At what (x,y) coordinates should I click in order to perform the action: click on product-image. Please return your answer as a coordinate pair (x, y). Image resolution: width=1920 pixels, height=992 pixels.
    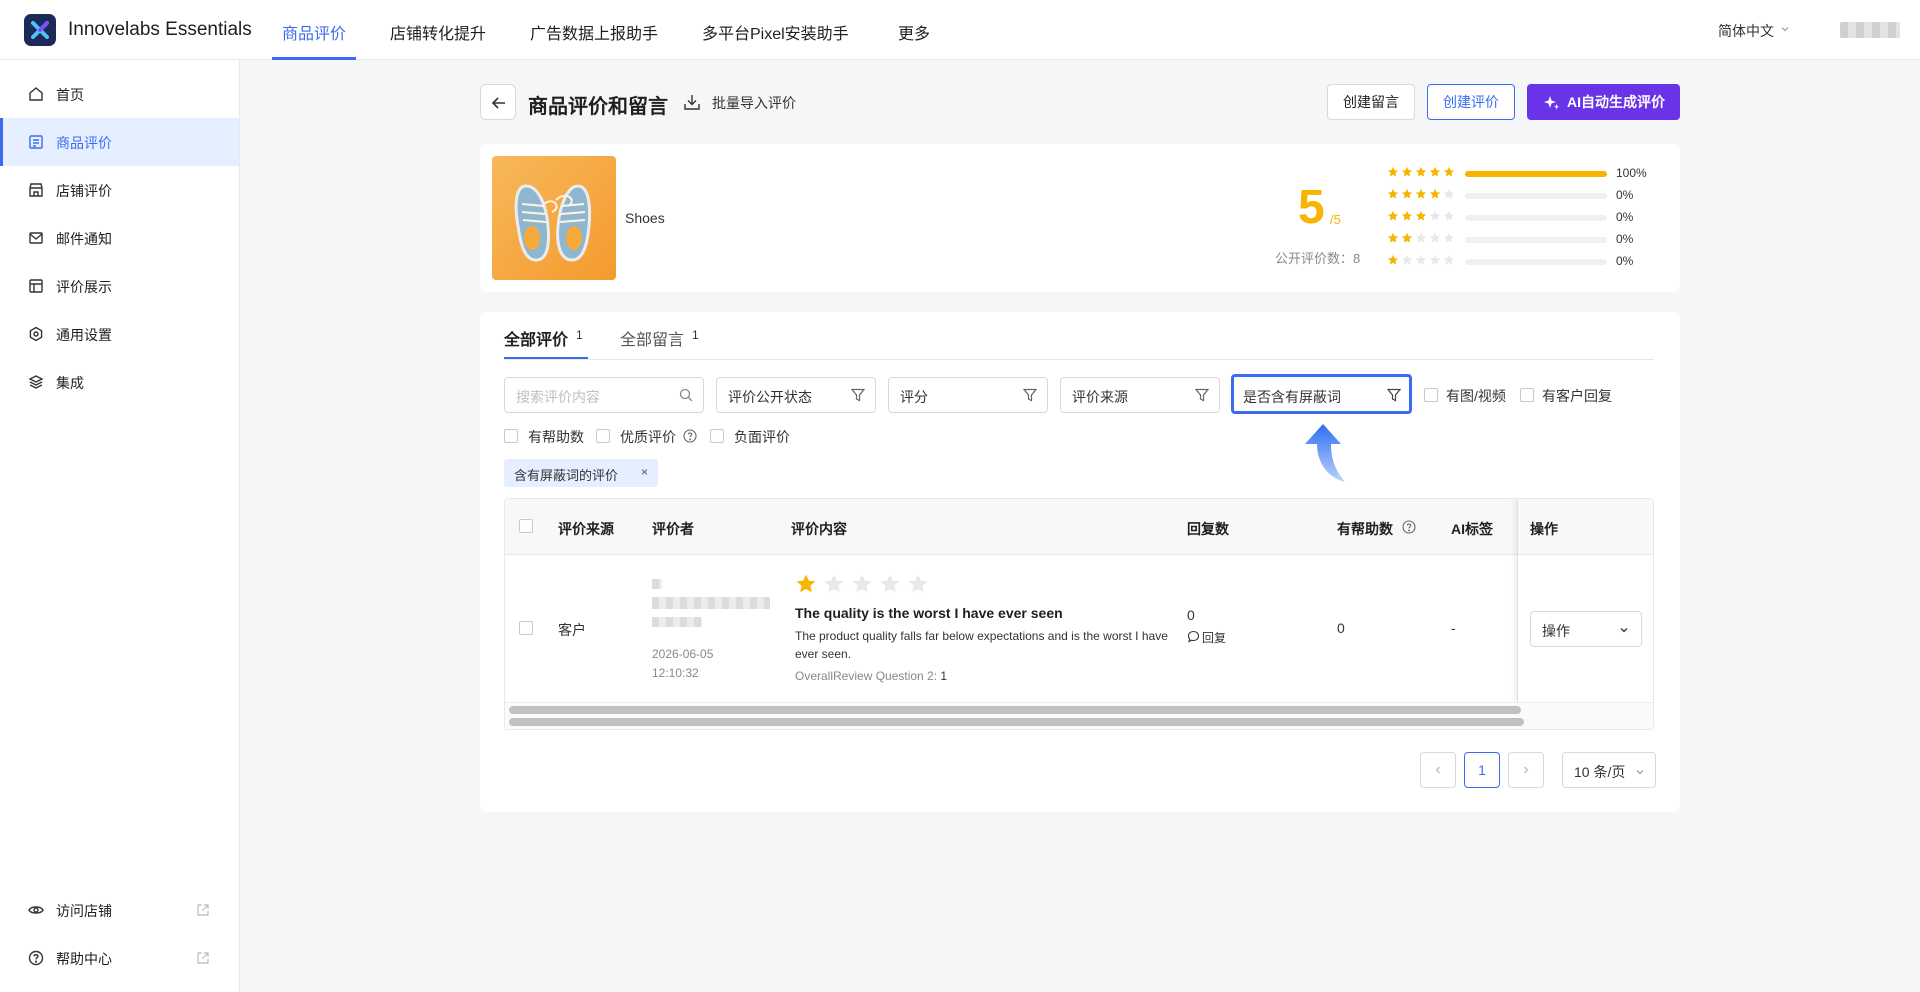
    Looking at the image, I should click on (554, 218).